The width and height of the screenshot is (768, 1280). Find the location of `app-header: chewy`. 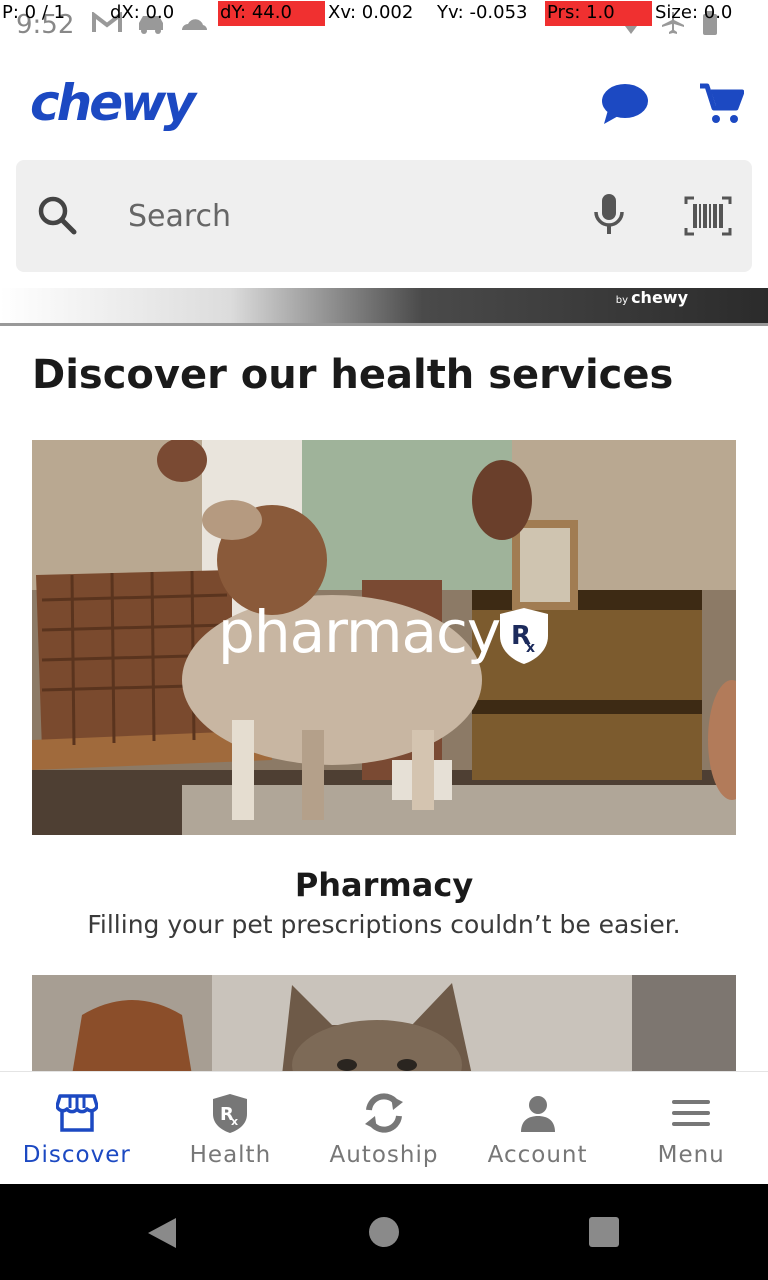

app-header: chewy is located at coordinates (384, 103).